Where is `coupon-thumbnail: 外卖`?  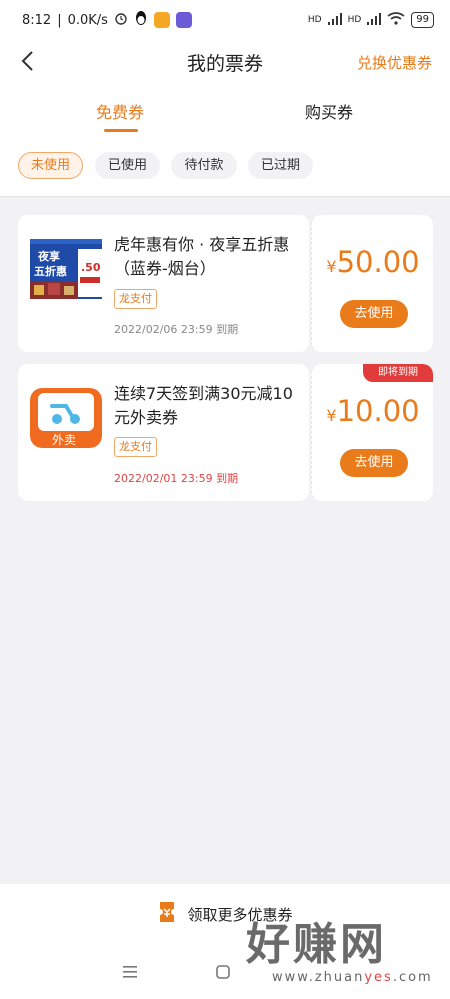
coupon-thumbnail: 外卖 is located at coordinates (66, 418).